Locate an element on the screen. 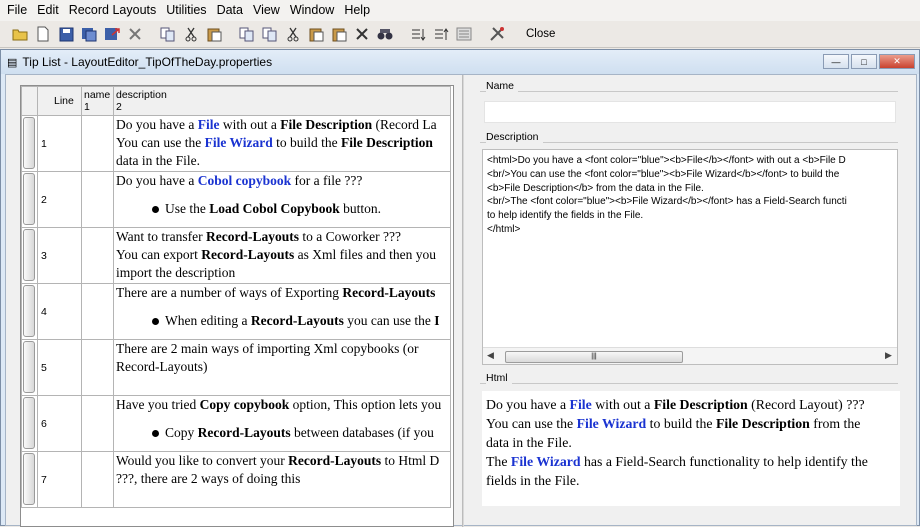 The image size is (920, 527). column-header-name-number: 1 is located at coordinates (87, 107).